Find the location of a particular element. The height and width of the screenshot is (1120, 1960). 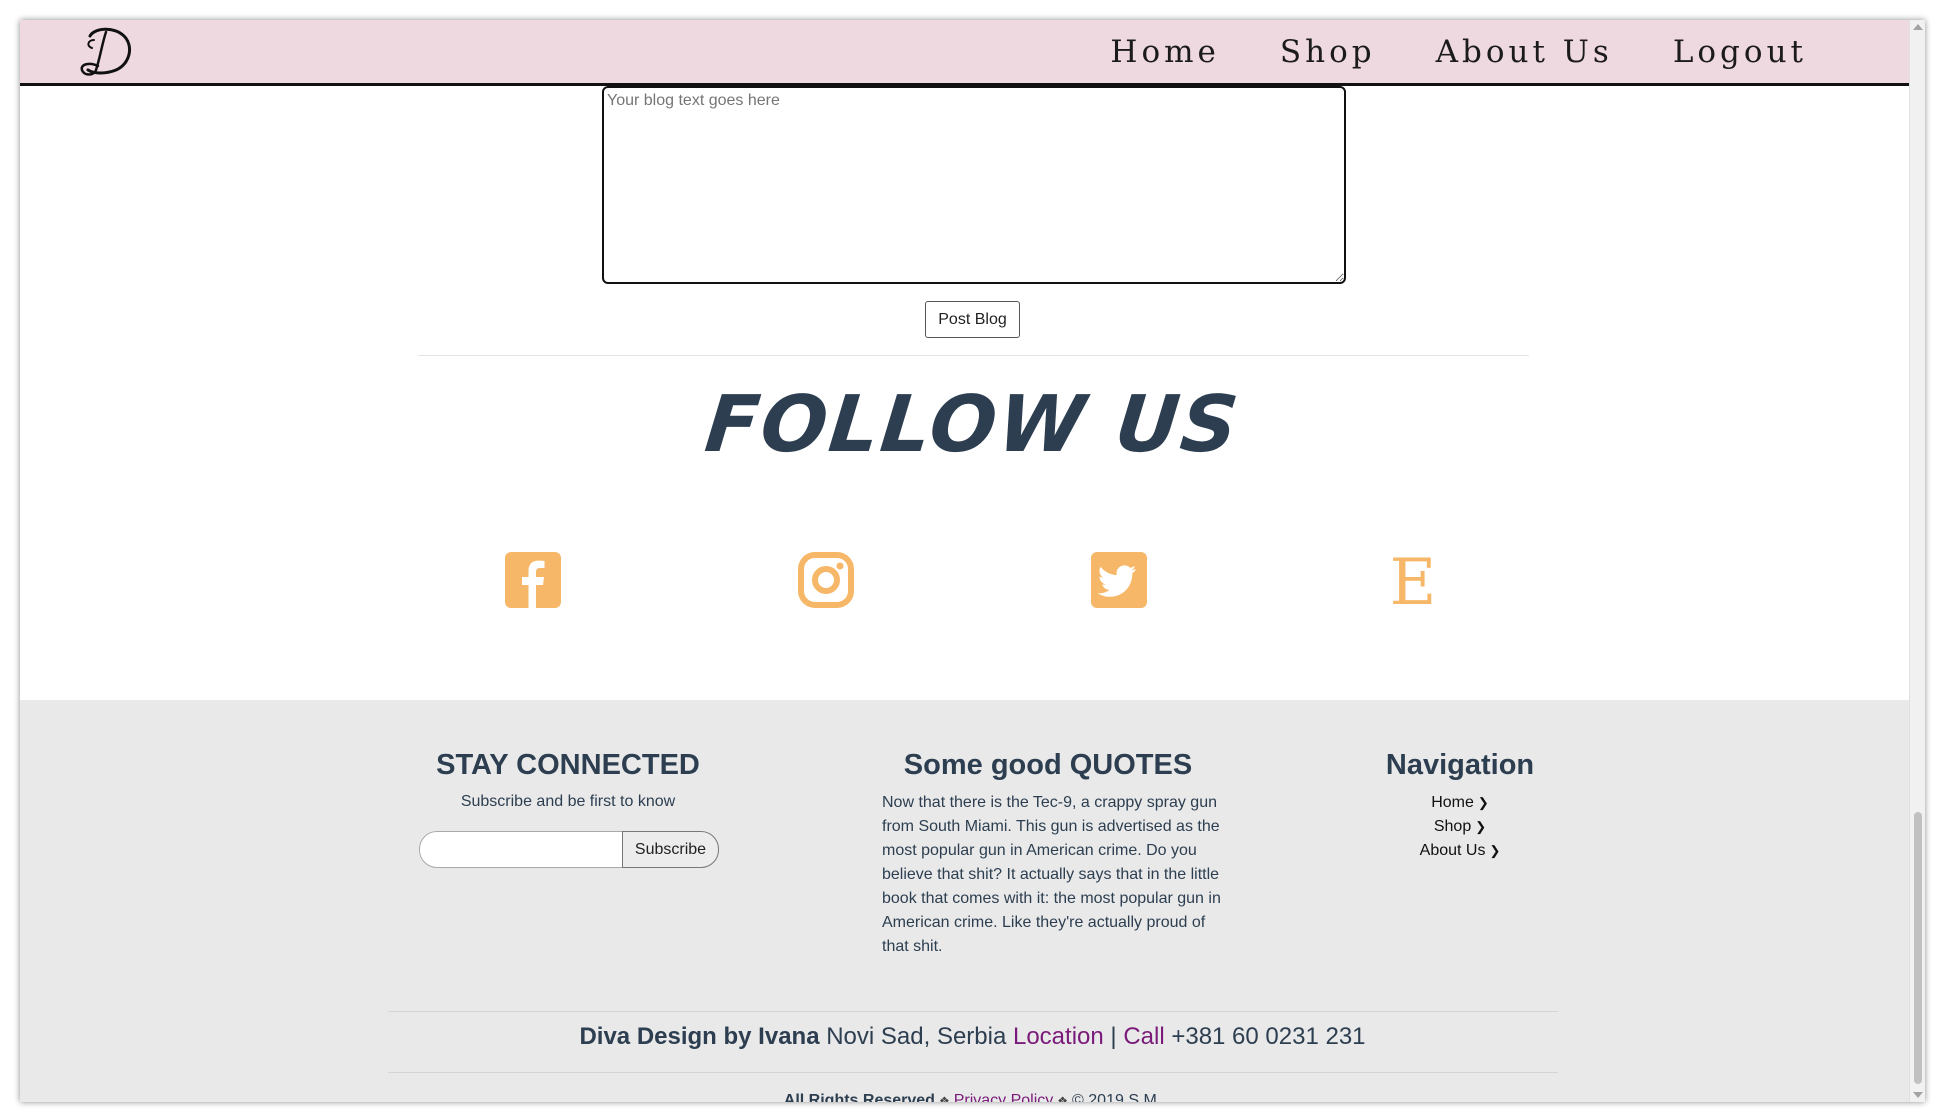

nav-shop-link: Shop is located at coordinates (1328, 52).